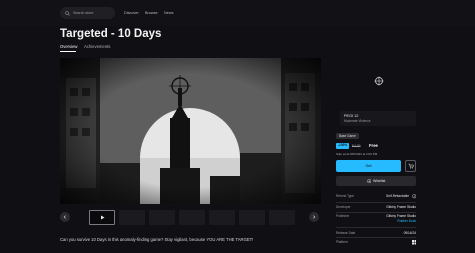  I want to click on game-logo-icon, so click(378, 81).